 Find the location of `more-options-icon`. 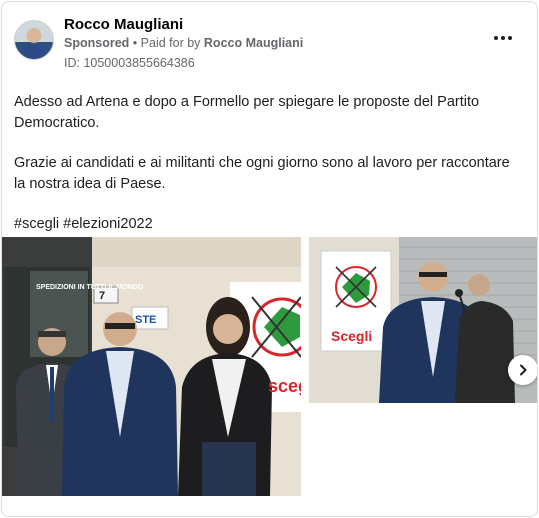

more-options-icon is located at coordinates (503, 38).